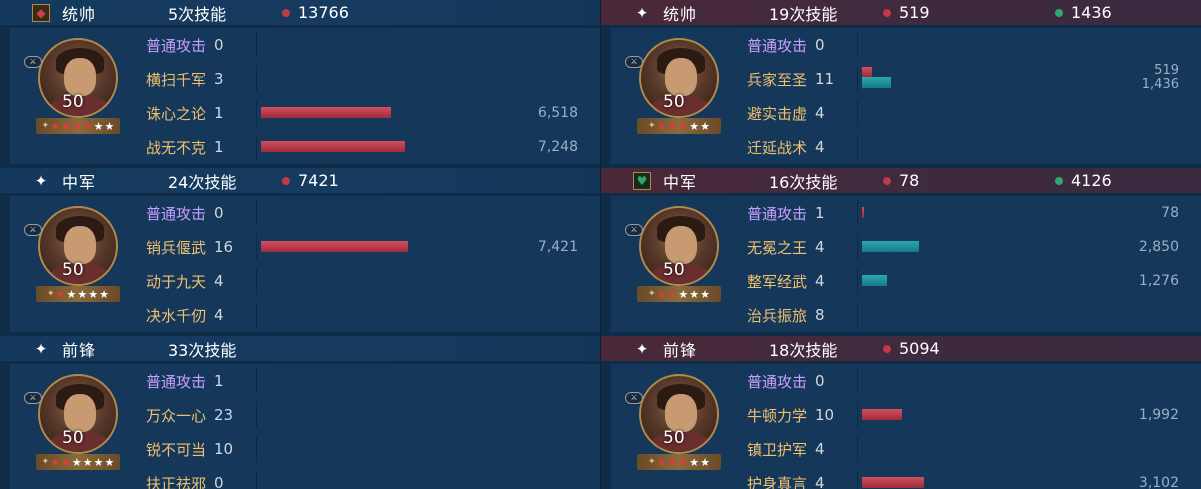  Describe the element at coordinates (361, 477) in the screenshot. I see `skill-row: 扶正祛邪 0` at that location.